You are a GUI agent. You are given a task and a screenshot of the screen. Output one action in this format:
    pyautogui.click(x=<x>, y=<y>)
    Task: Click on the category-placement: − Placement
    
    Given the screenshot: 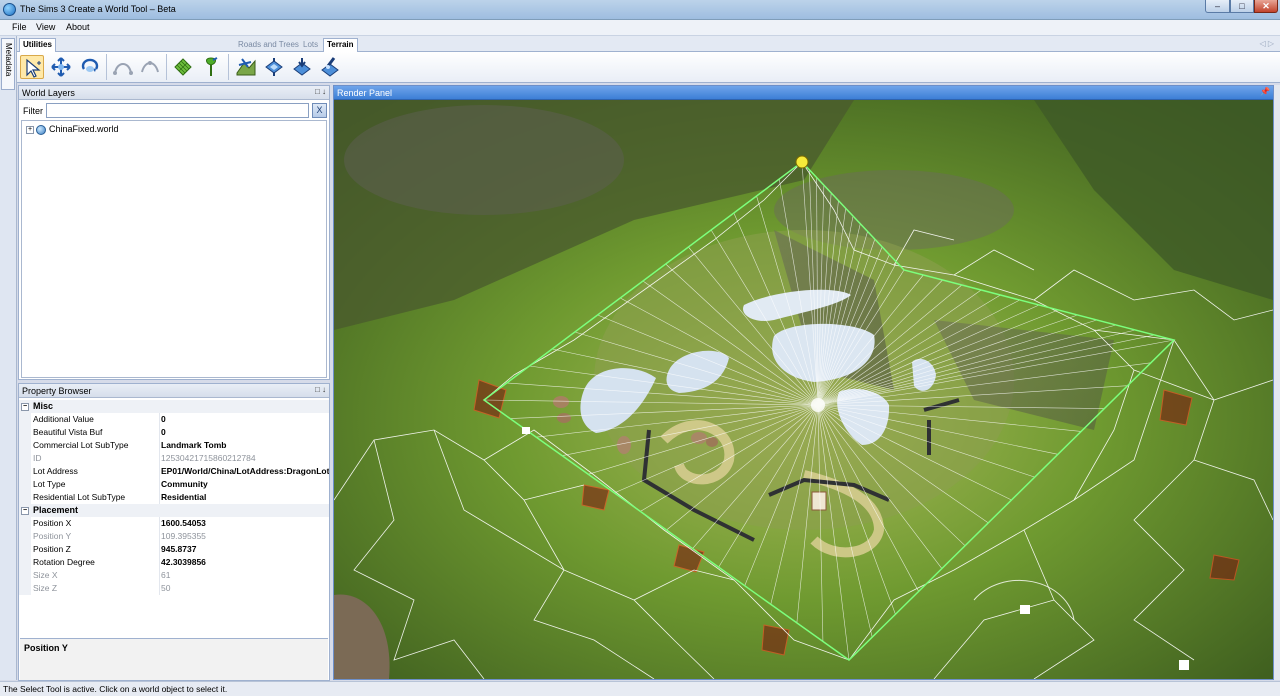 What is the action you would take?
    pyautogui.click(x=174, y=510)
    